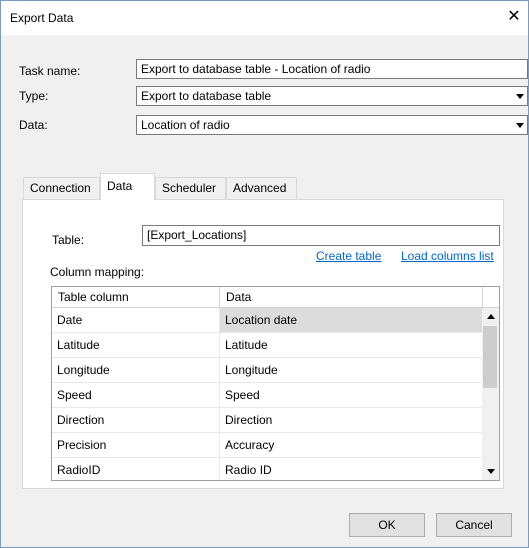  I want to click on table-input: [Export_Locations], so click(321, 235).